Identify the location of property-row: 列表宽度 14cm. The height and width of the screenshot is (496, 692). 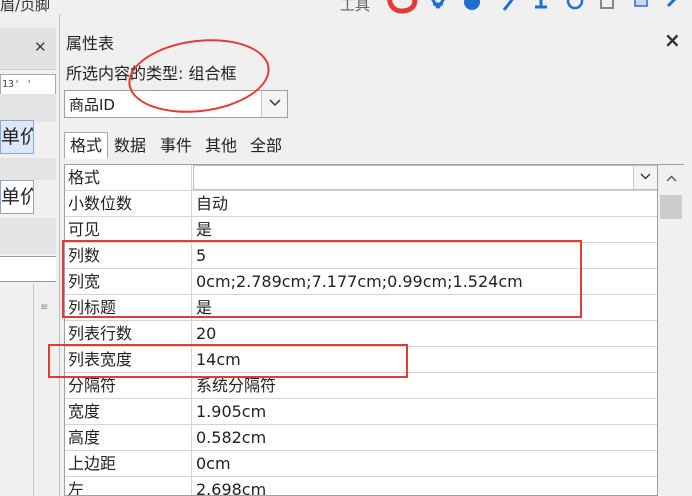
(361, 360).